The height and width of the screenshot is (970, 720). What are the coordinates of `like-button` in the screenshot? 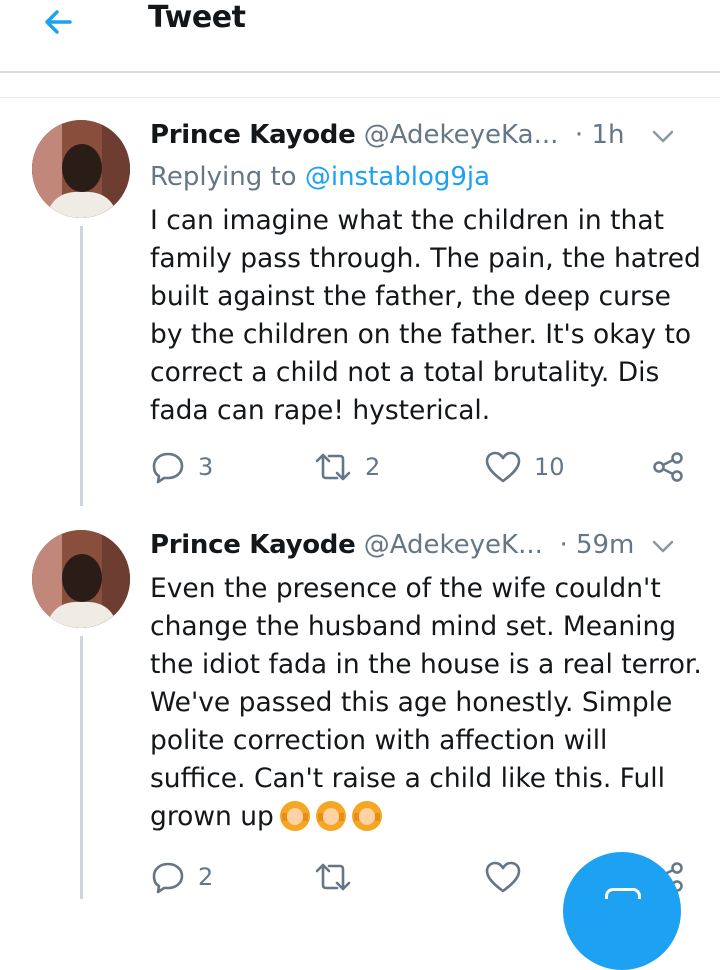 It's located at (509, 877).